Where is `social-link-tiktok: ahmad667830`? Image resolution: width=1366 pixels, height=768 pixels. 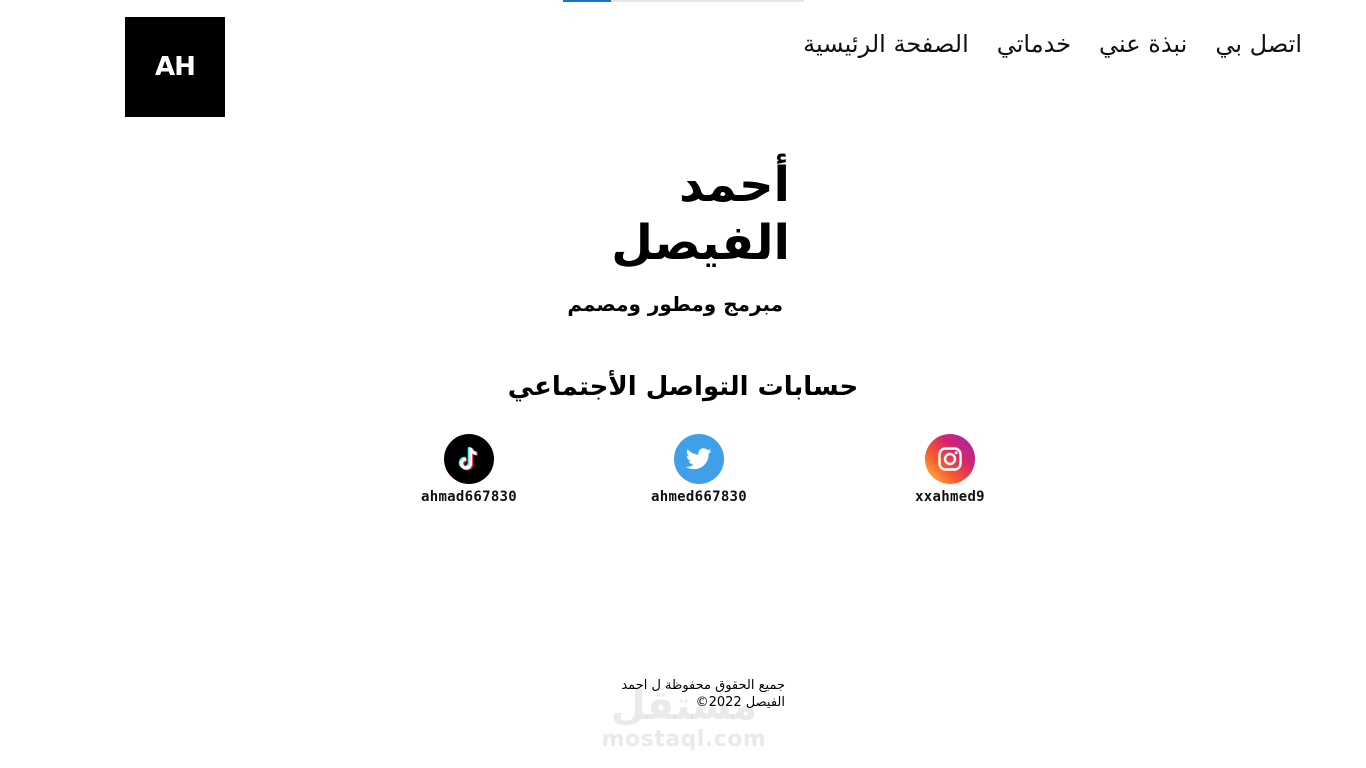
social-link-tiktok: ahmad667830 is located at coordinates (469, 469).